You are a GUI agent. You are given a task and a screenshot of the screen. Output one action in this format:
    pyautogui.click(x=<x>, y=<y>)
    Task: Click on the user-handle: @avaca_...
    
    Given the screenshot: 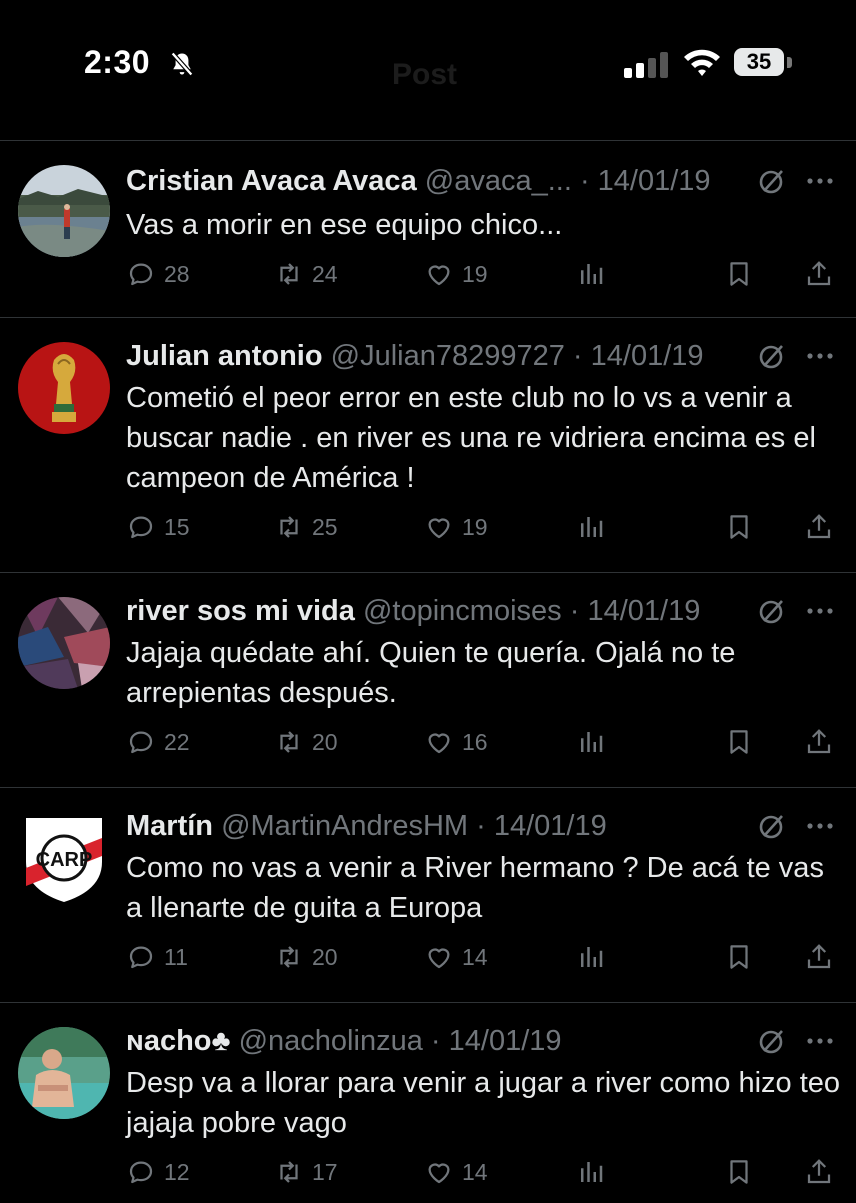 What is the action you would take?
    pyautogui.click(x=498, y=181)
    